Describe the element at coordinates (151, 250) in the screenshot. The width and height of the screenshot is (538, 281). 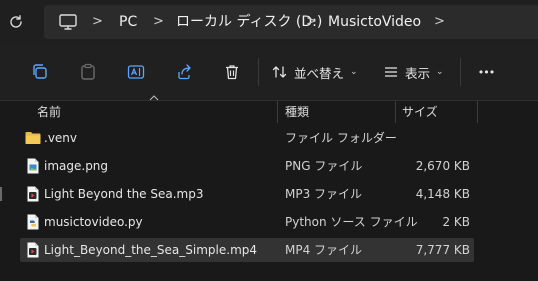
I see `file-name: Light_Beyond_the_Sea_Simple.mp4` at that location.